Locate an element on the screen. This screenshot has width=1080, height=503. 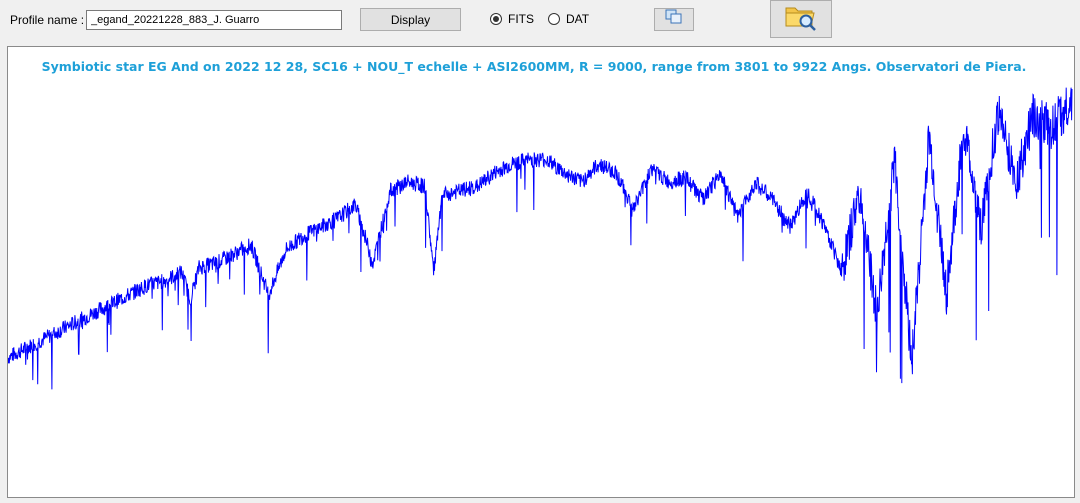
copy-icon is located at coordinates (674, 19).